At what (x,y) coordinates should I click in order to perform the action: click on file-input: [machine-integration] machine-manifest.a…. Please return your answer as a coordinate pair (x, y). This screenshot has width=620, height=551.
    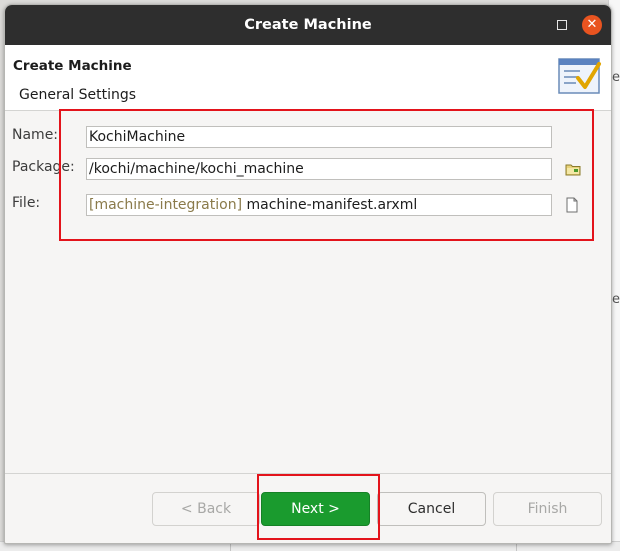
    Looking at the image, I should click on (319, 205).